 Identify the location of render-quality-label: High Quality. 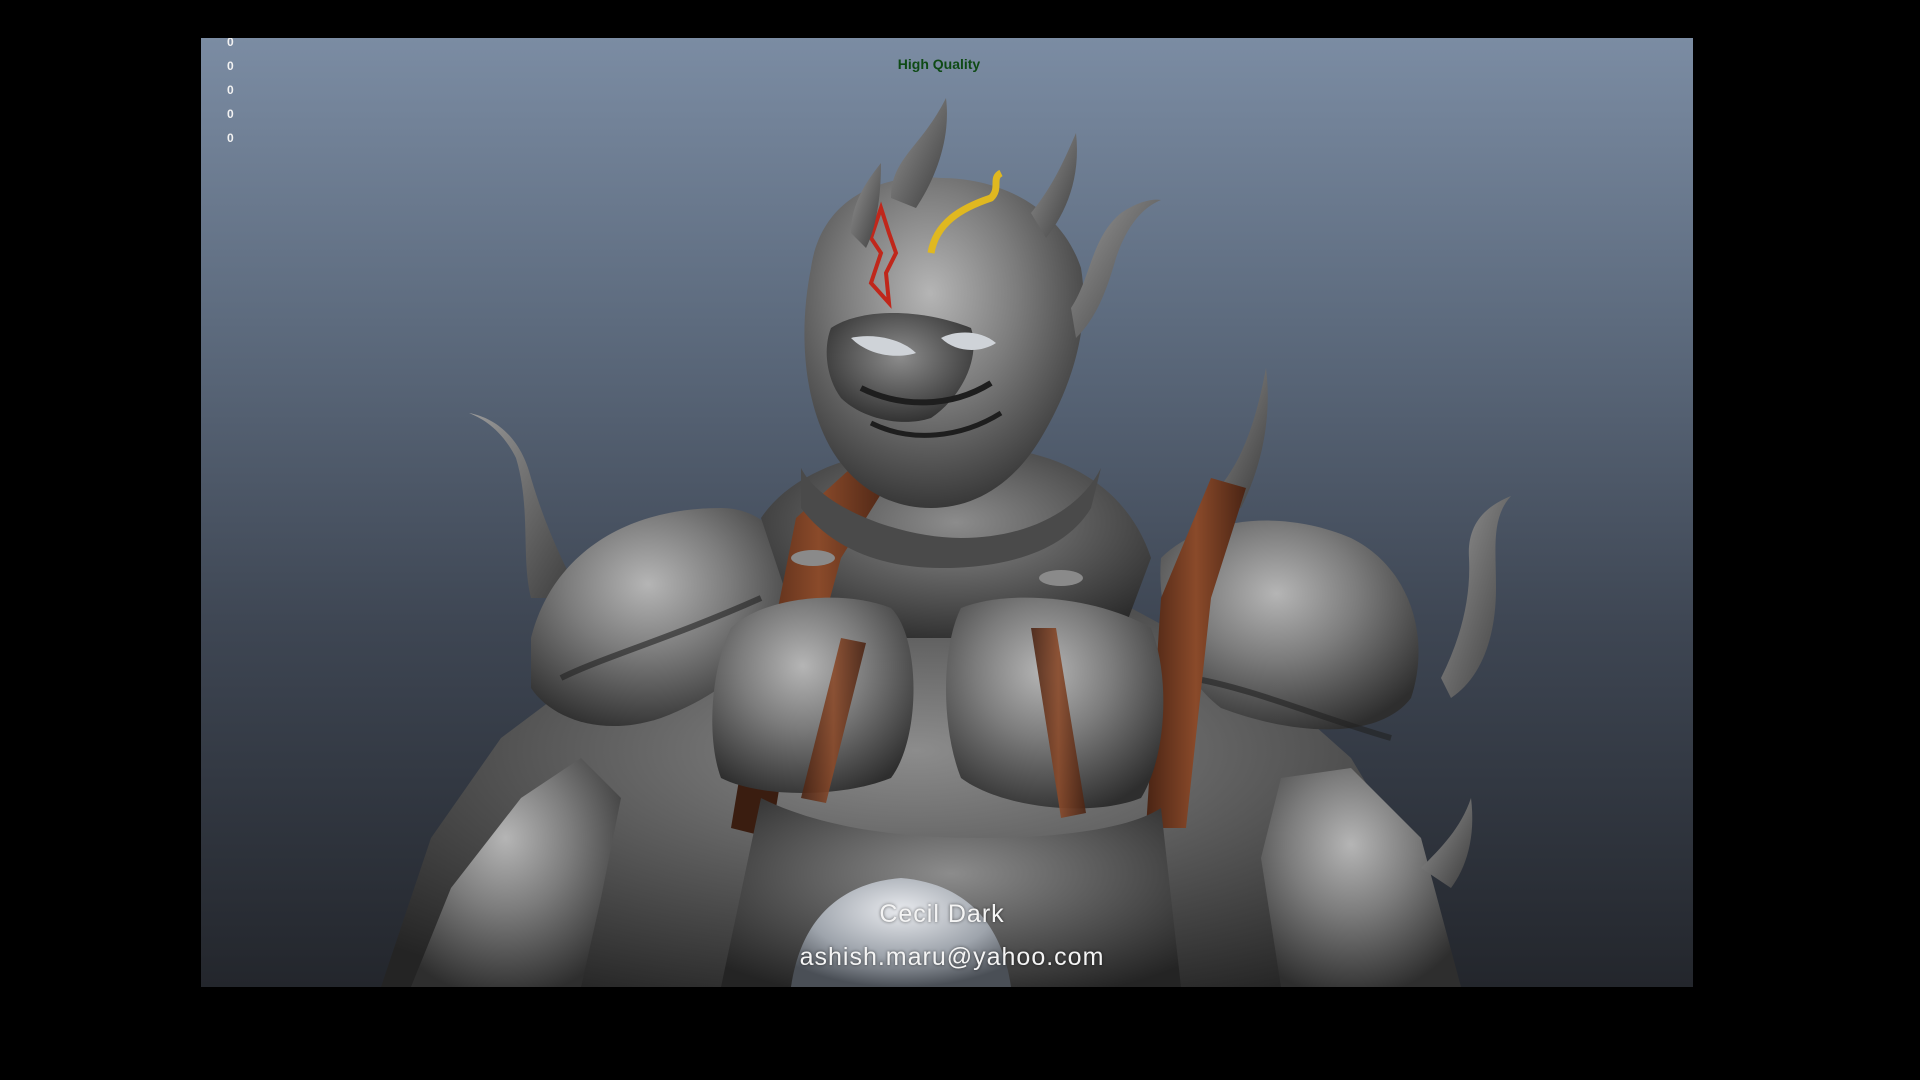
(939, 64).